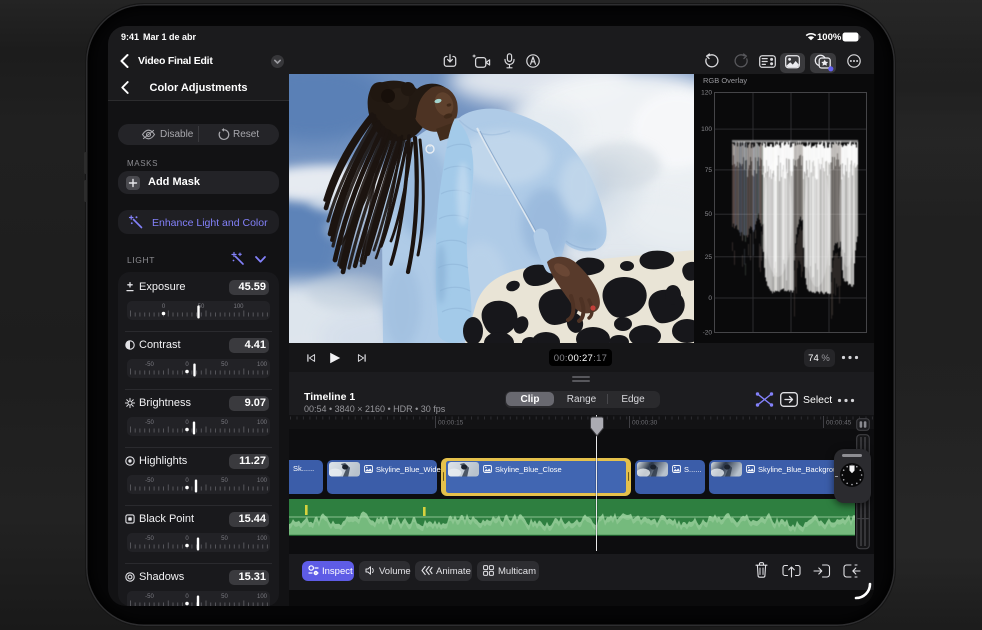 This screenshot has height=630, width=982. I want to click on svg-text: -20, so click(708, 333).